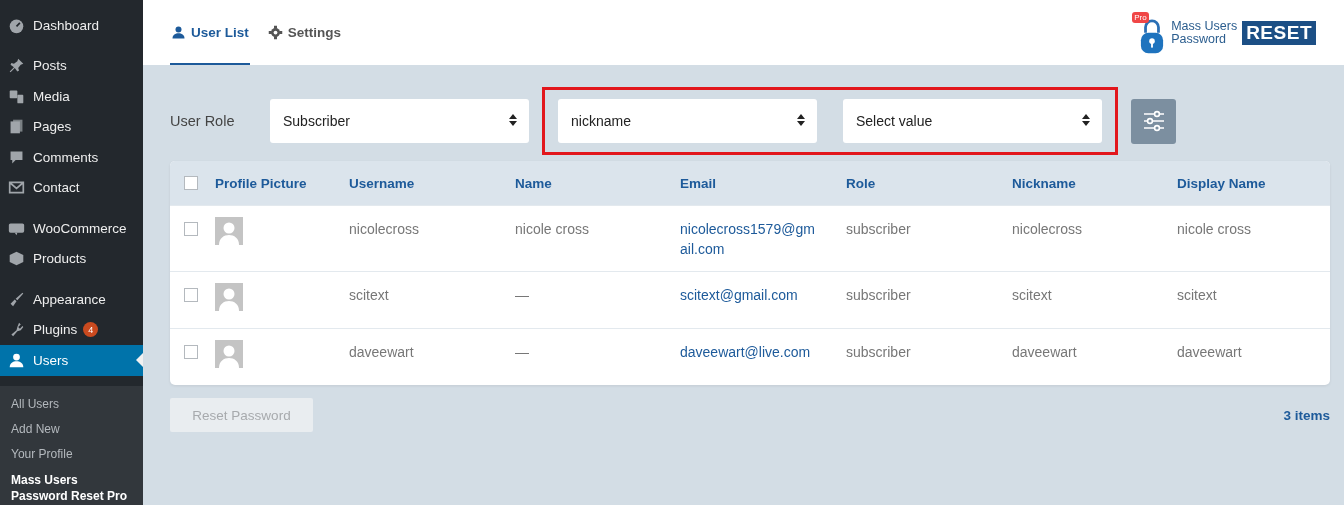 This screenshot has width=1344, height=505. What do you see at coordinates (369, 295) in the screenshot?
I see `username: scitext` at bounding box center [369, 295].